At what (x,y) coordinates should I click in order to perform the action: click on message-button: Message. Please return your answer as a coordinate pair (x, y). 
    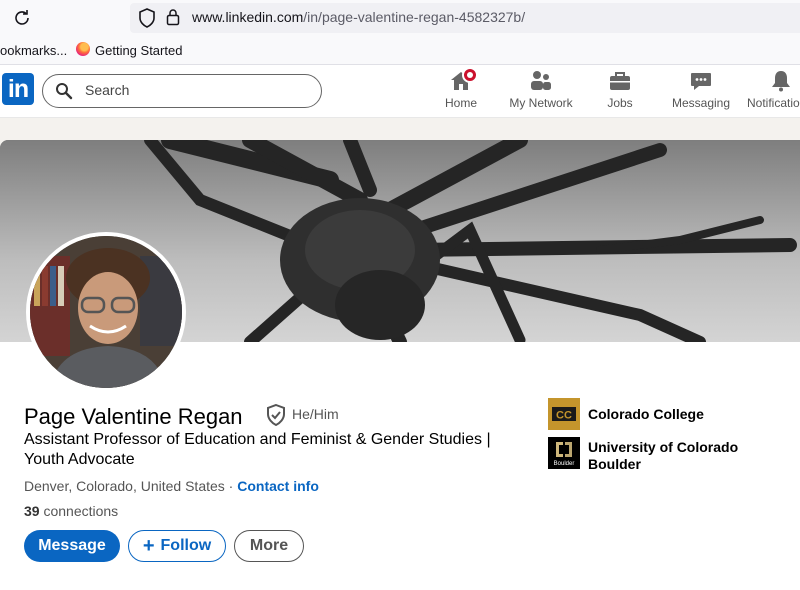
    Looking at the image, I should click on (72, 546).